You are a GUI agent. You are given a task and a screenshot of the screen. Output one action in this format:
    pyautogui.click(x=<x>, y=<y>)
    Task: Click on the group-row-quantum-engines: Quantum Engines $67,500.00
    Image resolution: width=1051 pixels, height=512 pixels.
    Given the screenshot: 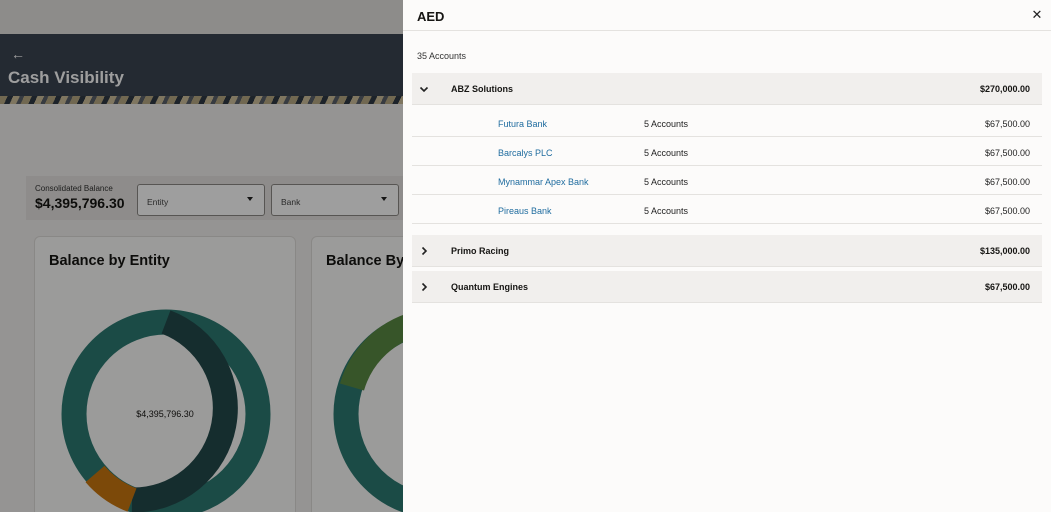 What is the action you would take?
    pyautogui.click(x=727, y=287)
    